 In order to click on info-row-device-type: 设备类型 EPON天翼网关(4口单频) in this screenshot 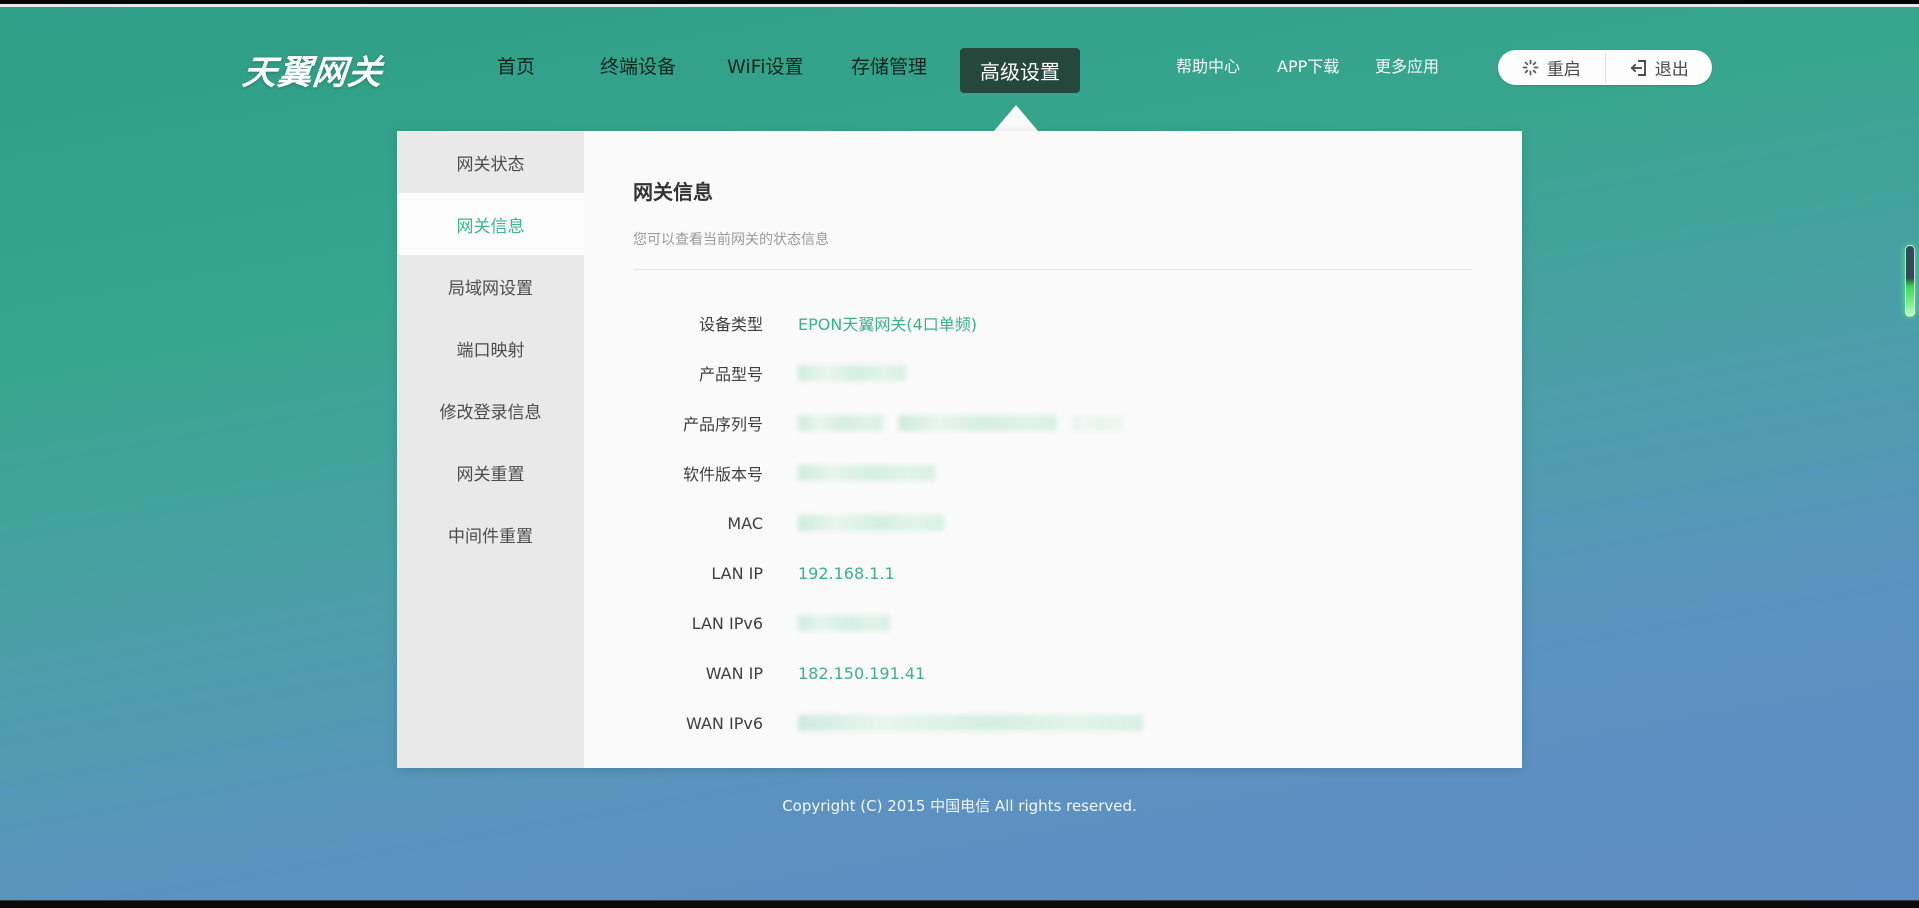, I will do `click(1052, 323)`.